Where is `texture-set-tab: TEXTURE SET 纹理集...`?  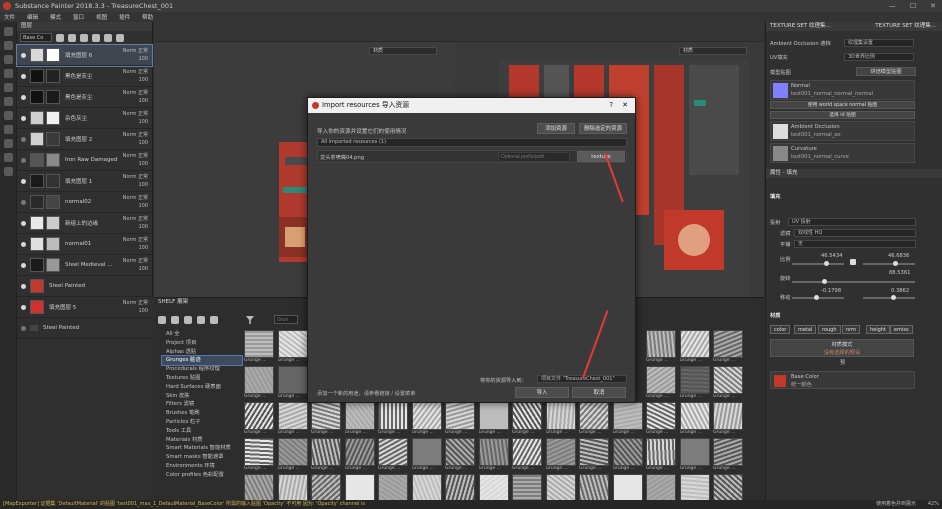 texture-set-tab: TEXTURE SET 纹理集... is located at coordinates (800, 26).